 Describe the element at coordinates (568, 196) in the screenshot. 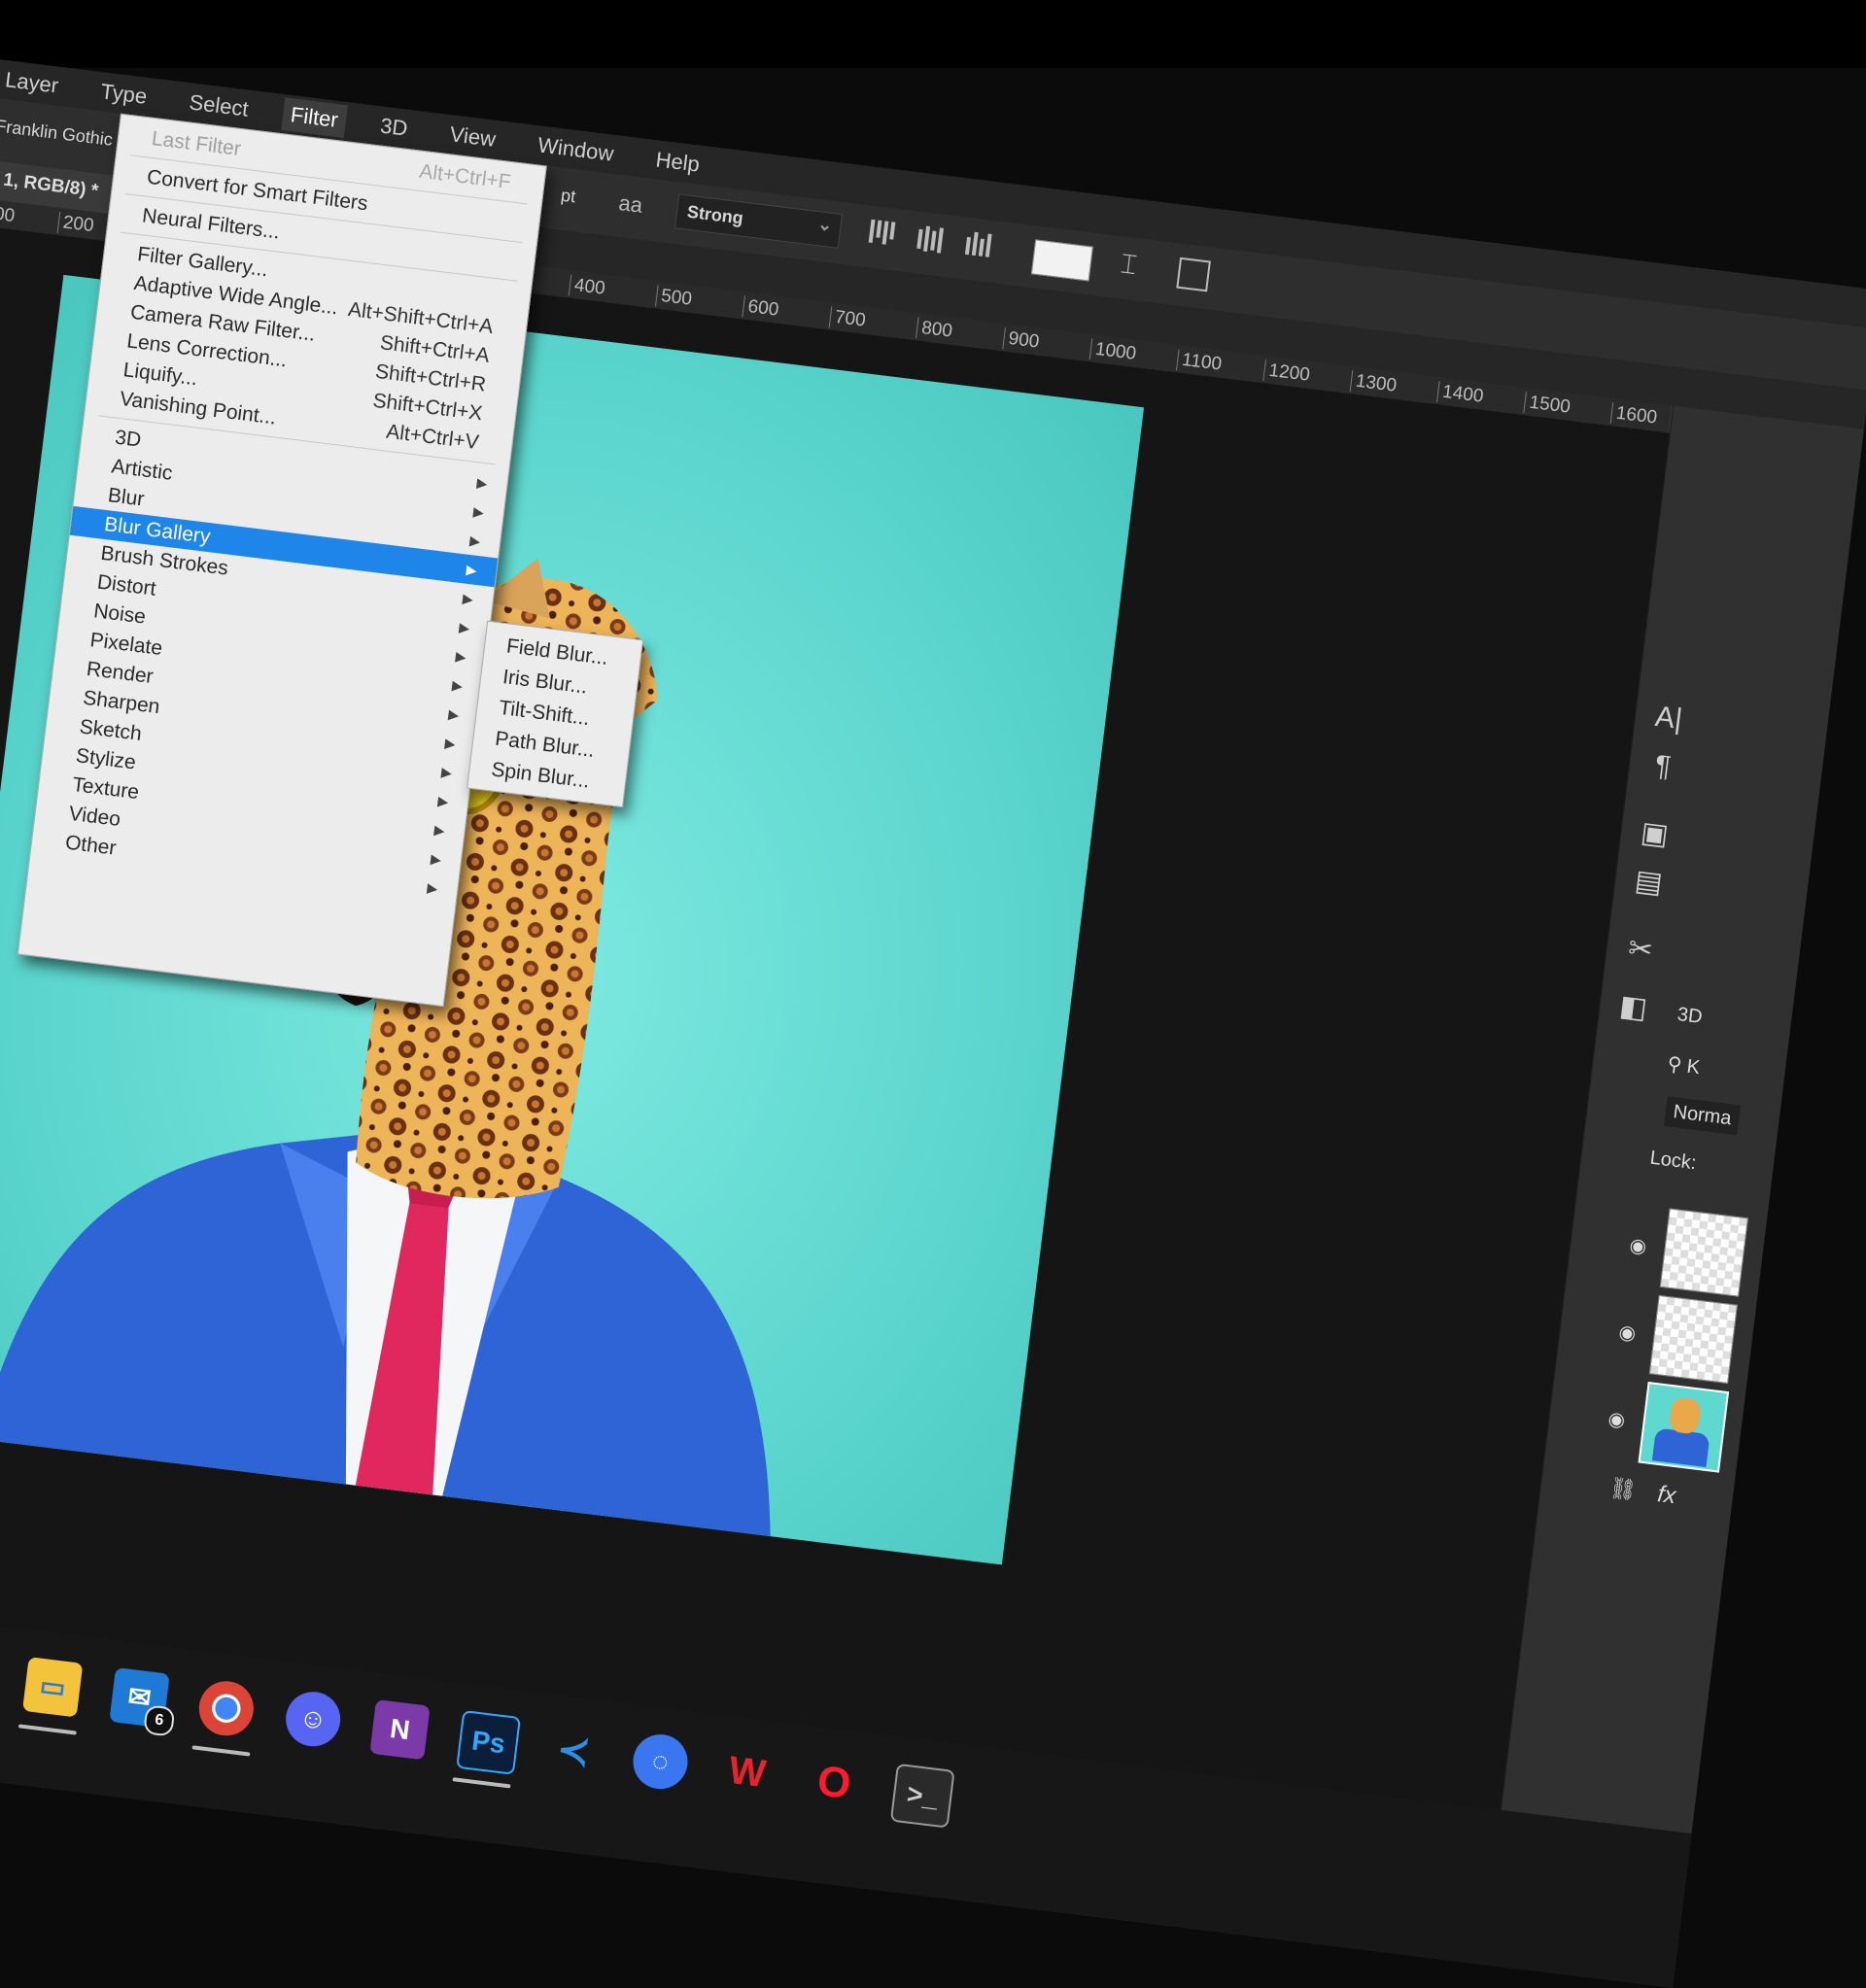

I see `font-size-unit: pt` at that location.